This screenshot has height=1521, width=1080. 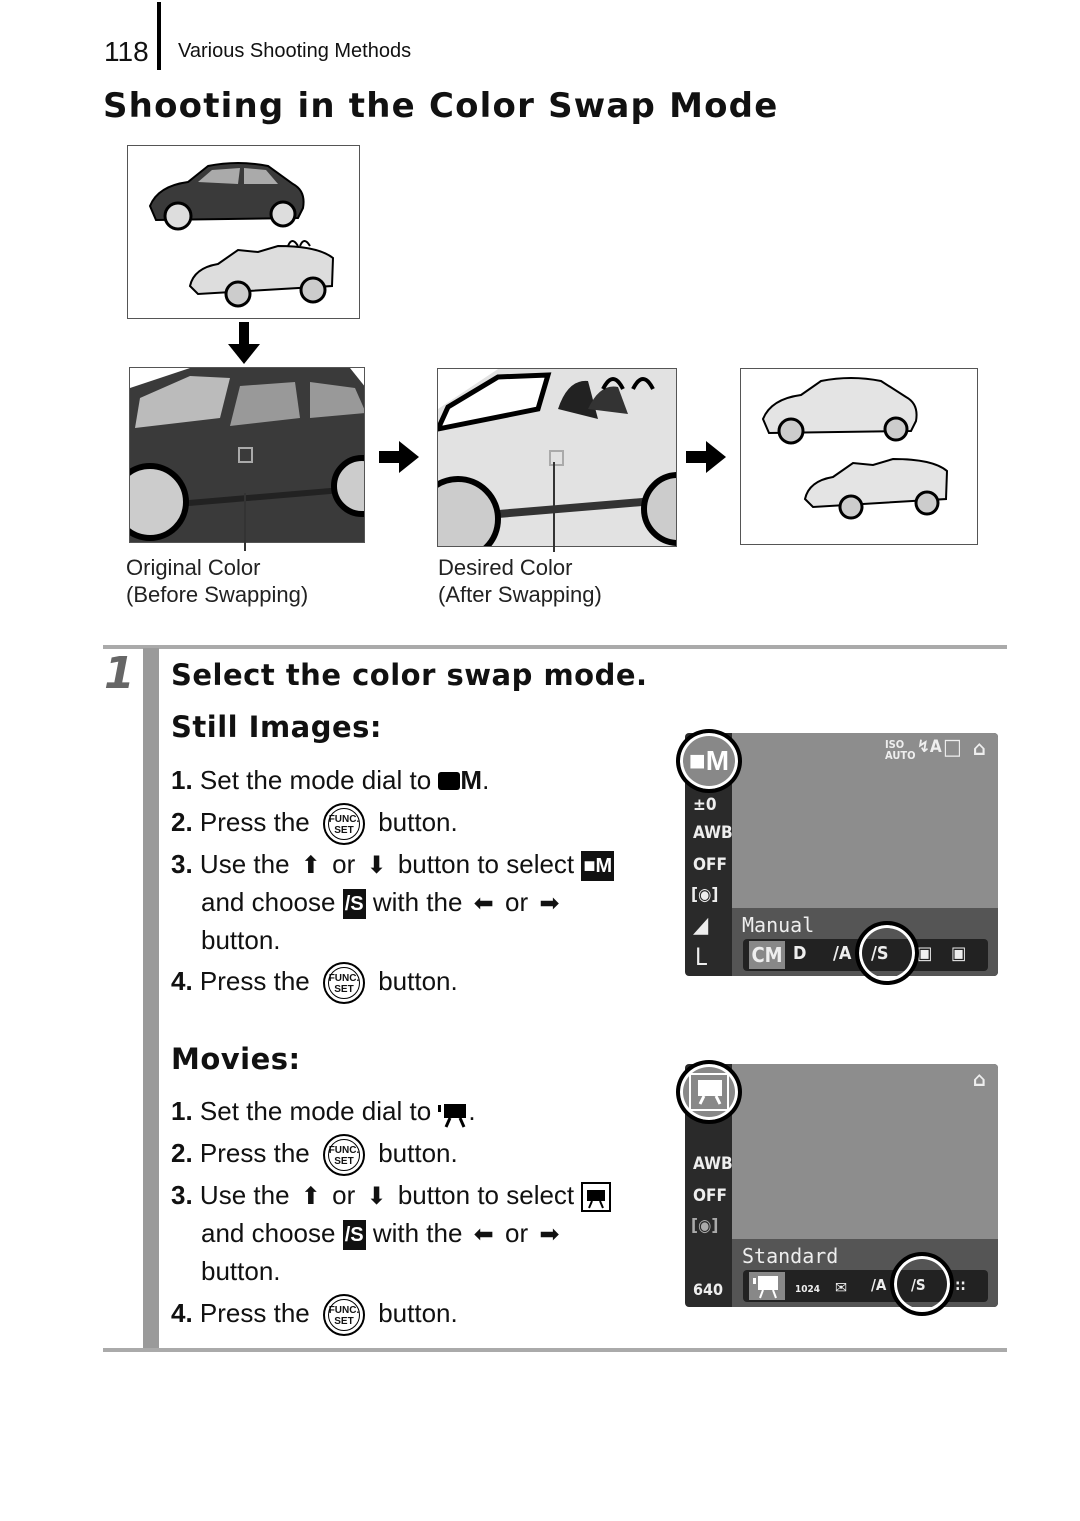 I want to click on option-email: ✉, so click(x=841, y=1287).